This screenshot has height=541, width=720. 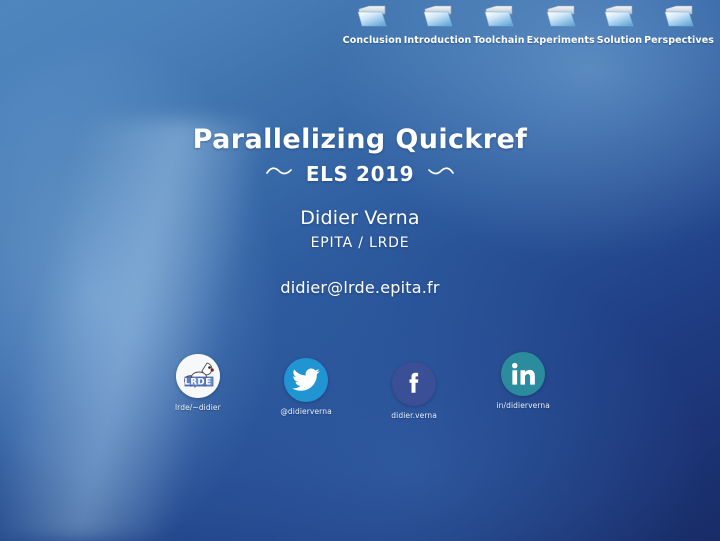 I want to click on subtitle-row: ELS 2019, so click(x=360, y=174).